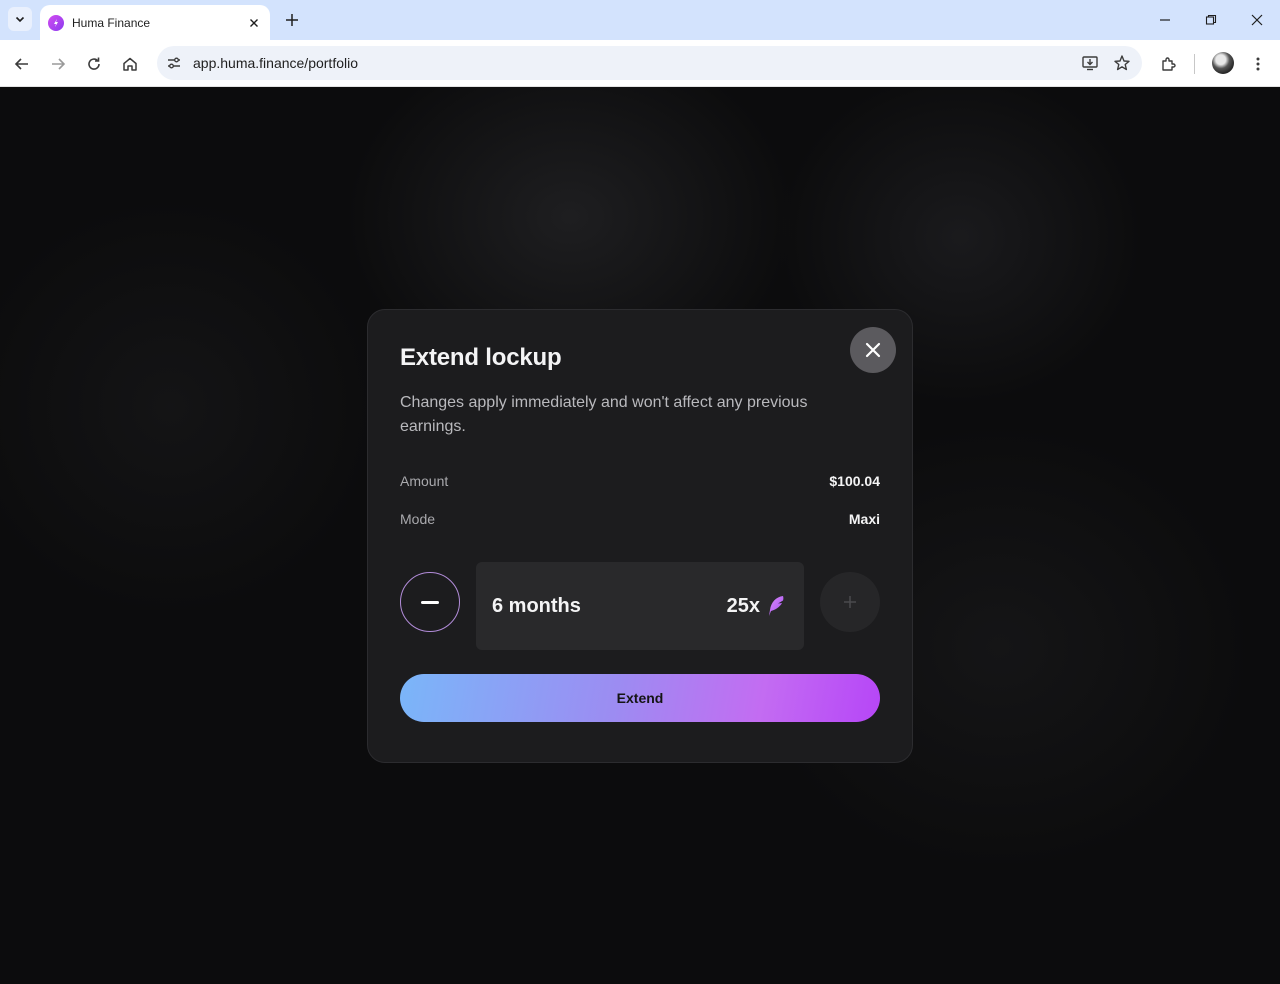  I want to click on more-vertical-icon, so click(1258, 64).